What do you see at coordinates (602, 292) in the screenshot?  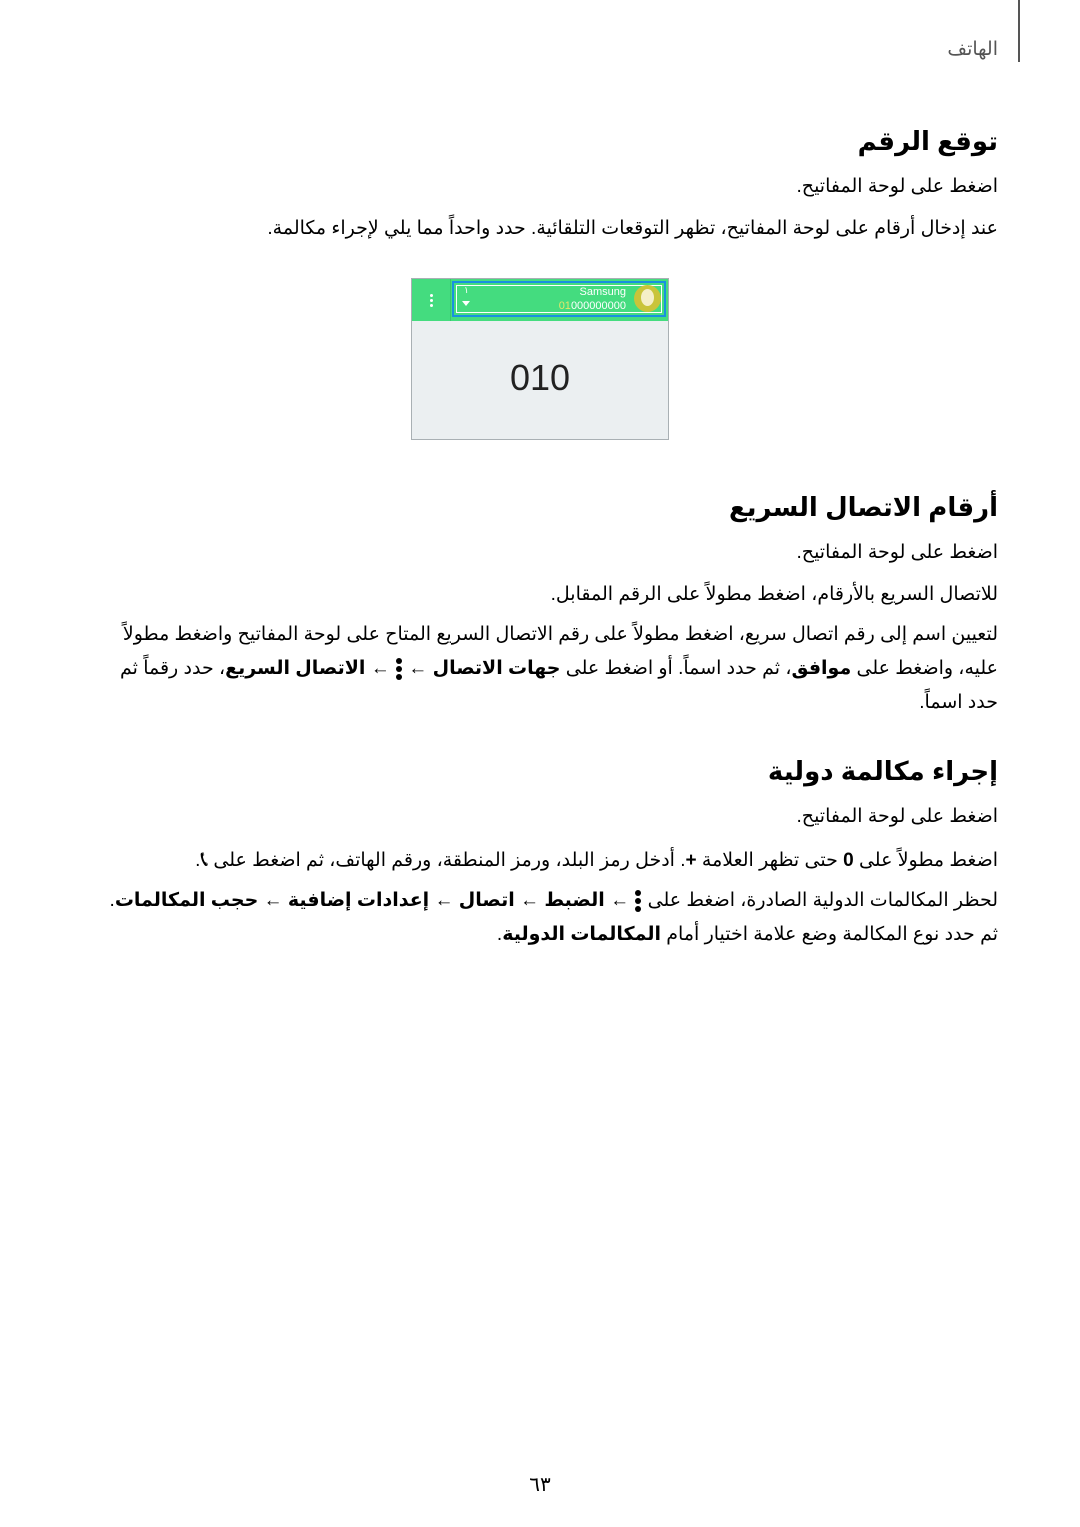 I see `contact-name: Samsung` at bounding box center [602, 292].